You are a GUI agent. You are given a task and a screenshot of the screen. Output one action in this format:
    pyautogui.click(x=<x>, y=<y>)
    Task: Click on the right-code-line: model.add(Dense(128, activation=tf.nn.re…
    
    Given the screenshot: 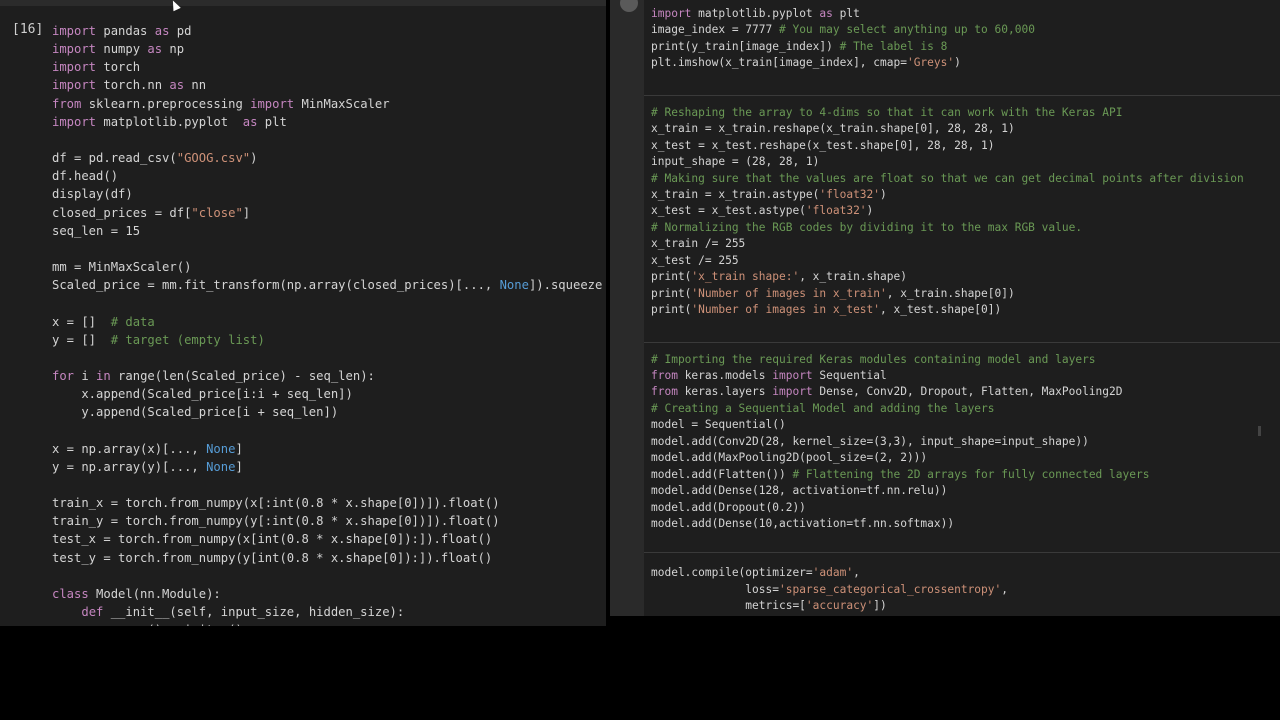 What is the action you would take?
    pyautogui.click(x=947, y=491)
    